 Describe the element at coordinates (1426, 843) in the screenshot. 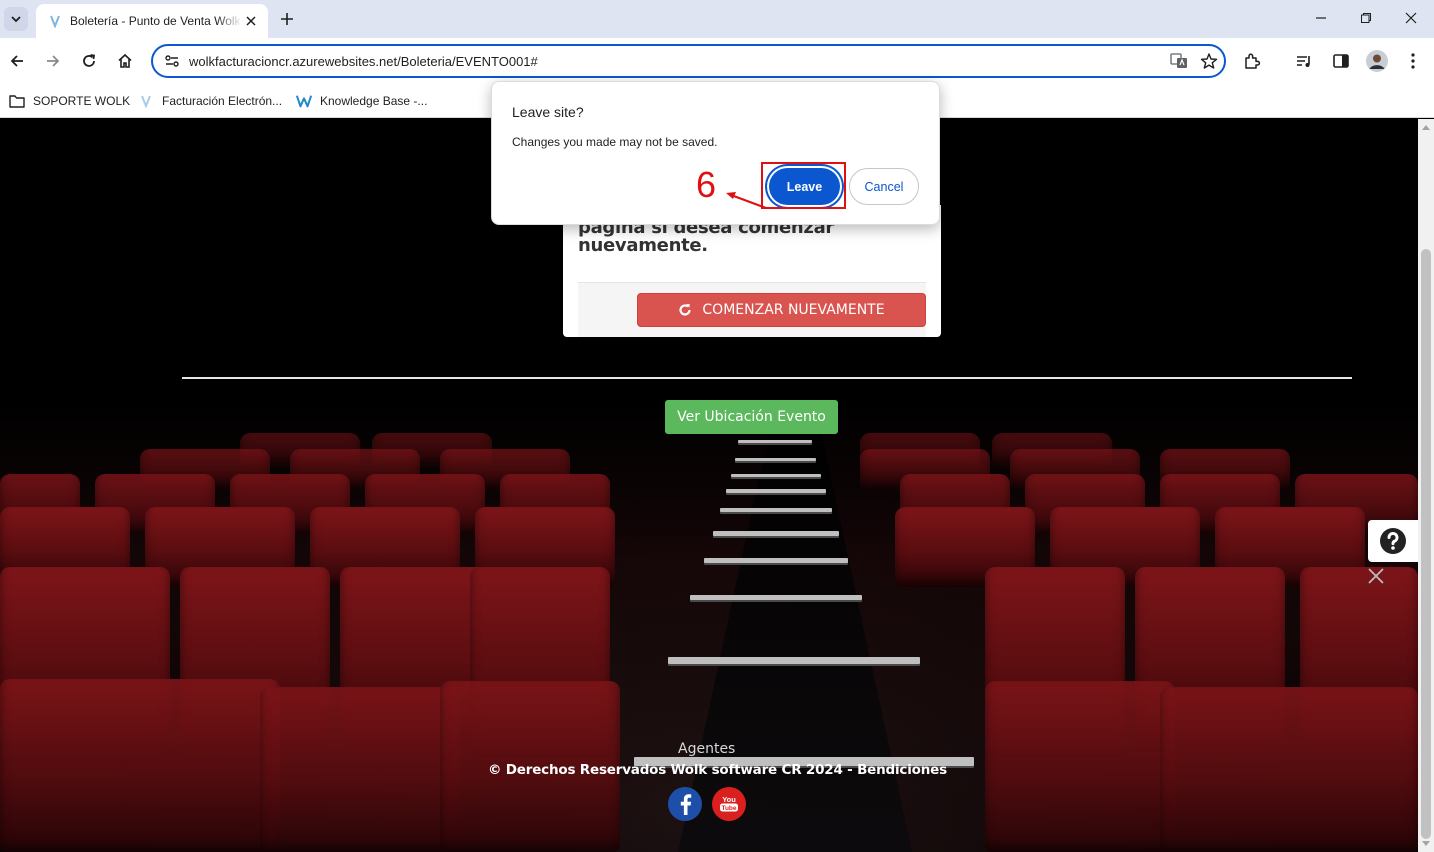

I see `scroll-down-arrow-icon` at that location.